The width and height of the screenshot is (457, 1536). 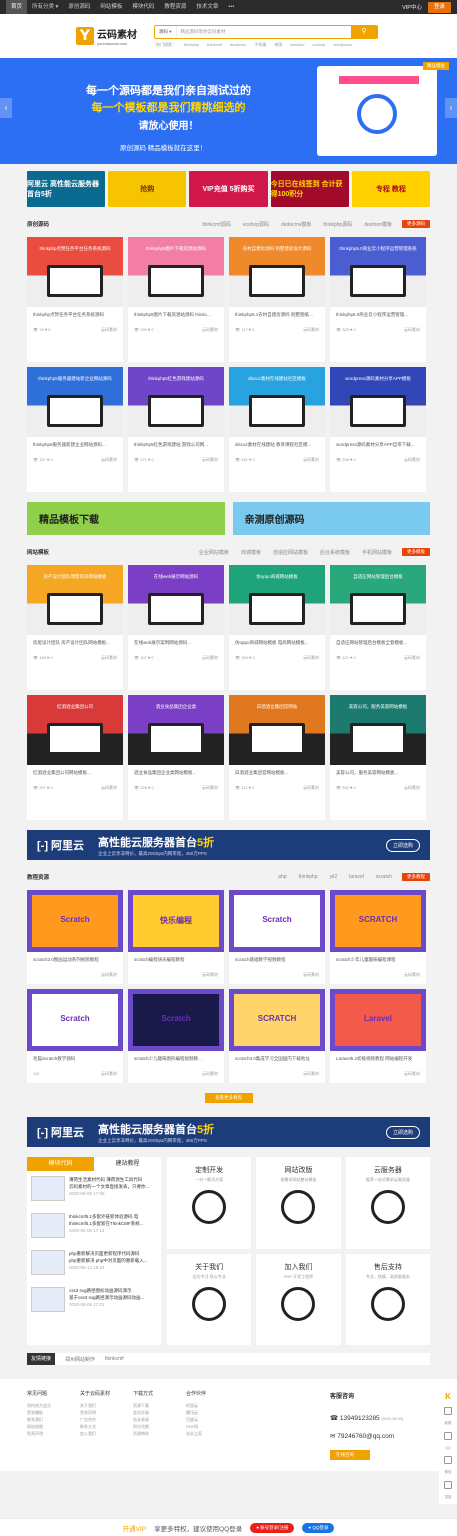 I want to click on ad-vip: VIP充值 5折购买, so click(x=228, y=189).